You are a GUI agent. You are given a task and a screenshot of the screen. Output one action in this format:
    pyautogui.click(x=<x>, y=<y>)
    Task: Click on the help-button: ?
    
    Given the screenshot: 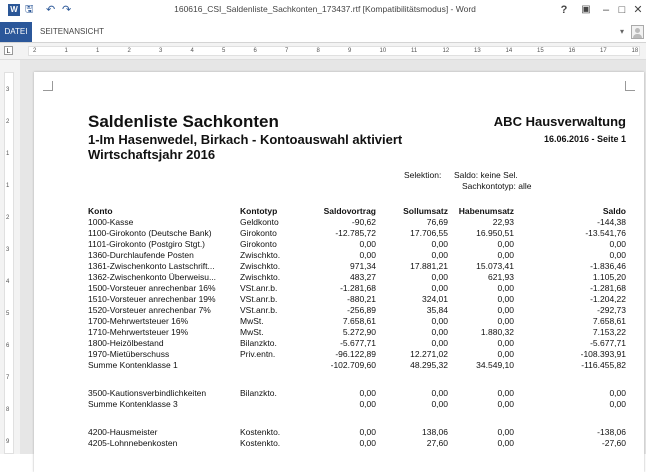 What is the action you would take?
    pyautogui.click(x=564, y=10)
    